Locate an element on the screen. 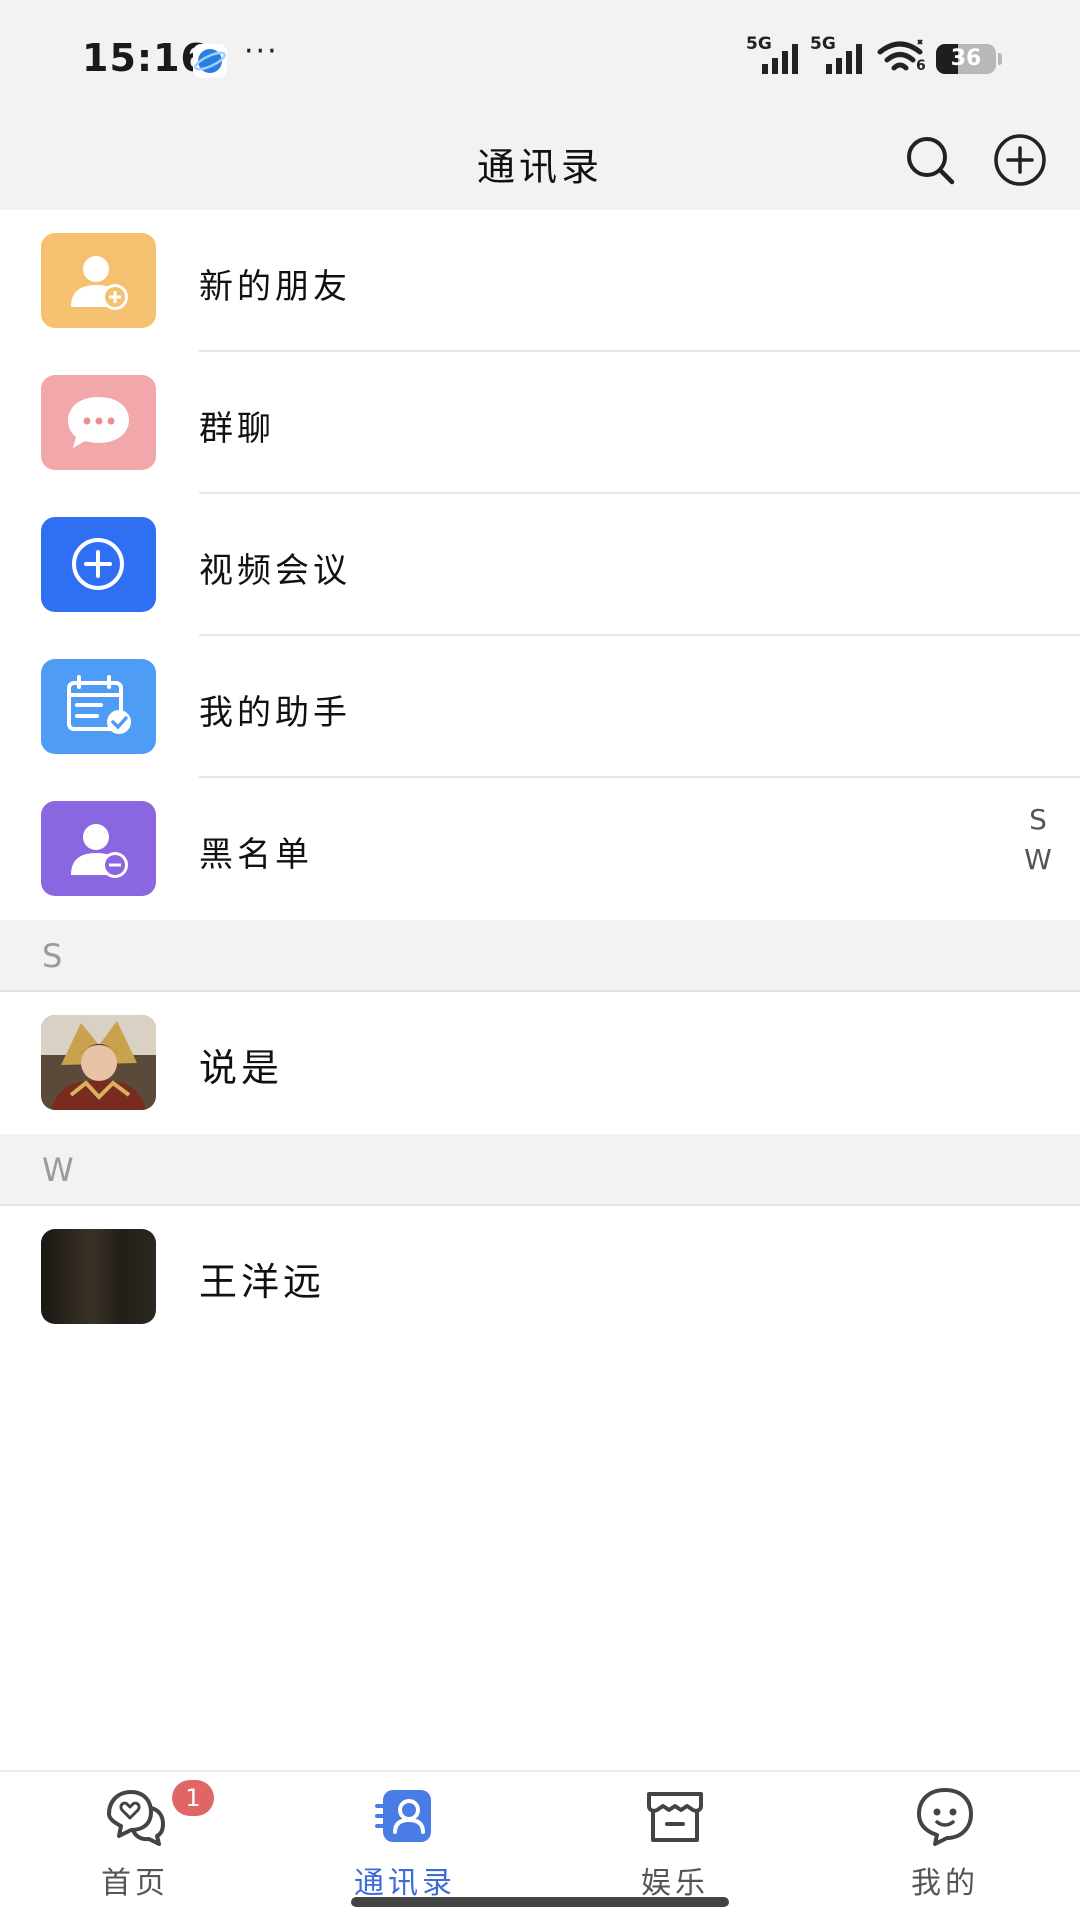 This screenshot has height=1922, width=1080. menu-item-label: 新的朋友 is located at coordinates (275, 287).